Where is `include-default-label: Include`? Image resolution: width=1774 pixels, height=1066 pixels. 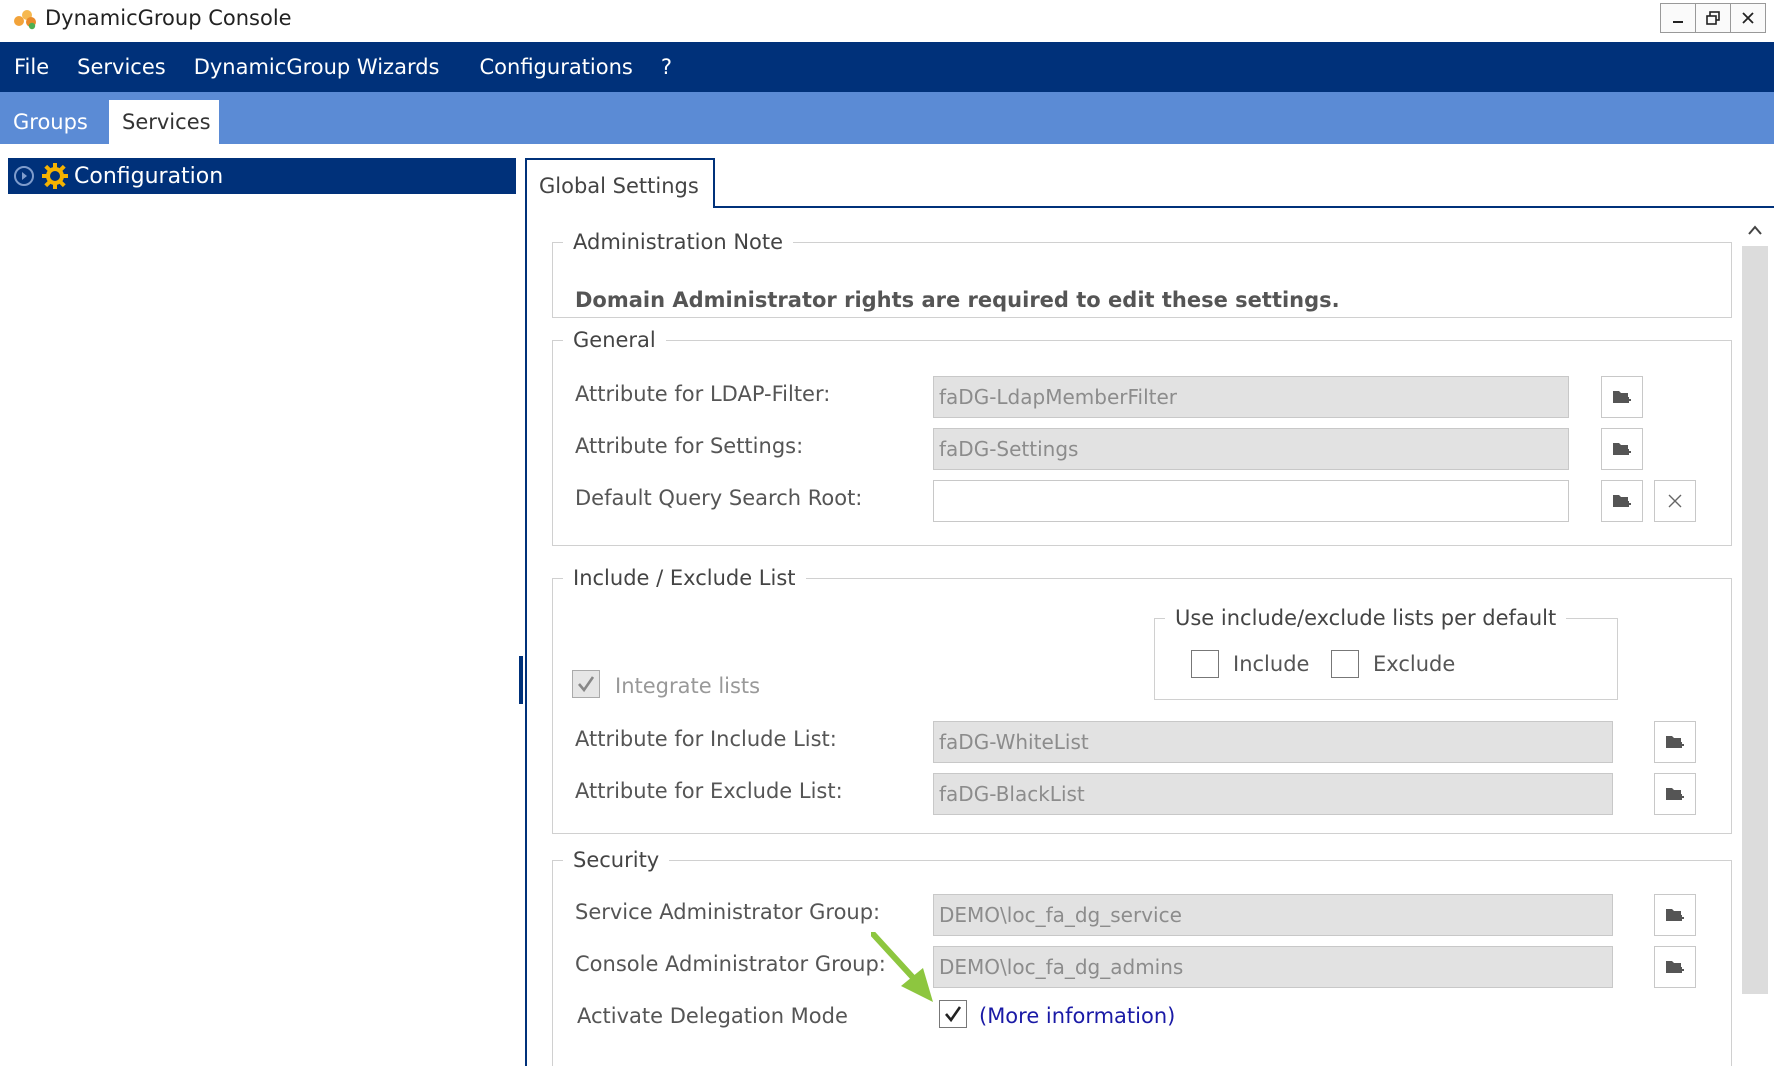 include-default-label: Include is located at coordinates (1271, 664).